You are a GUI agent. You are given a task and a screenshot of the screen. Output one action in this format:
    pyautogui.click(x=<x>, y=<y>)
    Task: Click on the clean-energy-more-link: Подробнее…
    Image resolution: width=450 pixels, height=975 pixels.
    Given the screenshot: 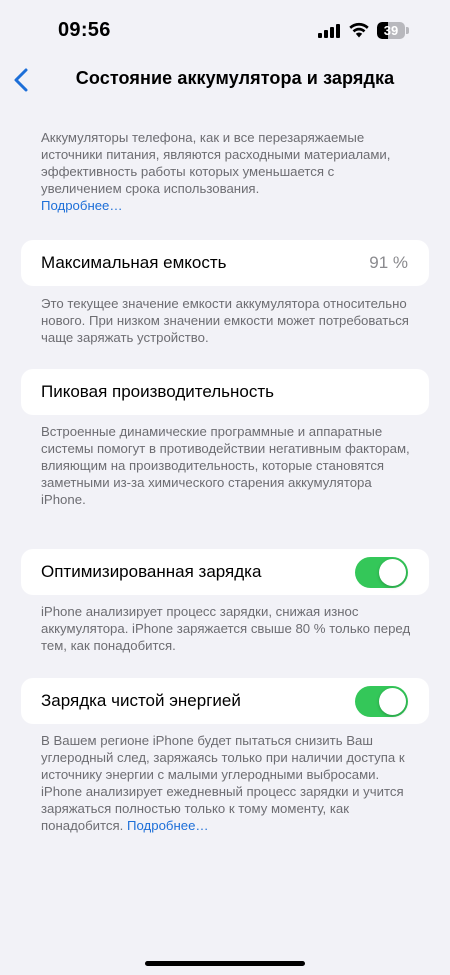 What is the action you would take?
    pyautogui.click(x=168, y=825)
    